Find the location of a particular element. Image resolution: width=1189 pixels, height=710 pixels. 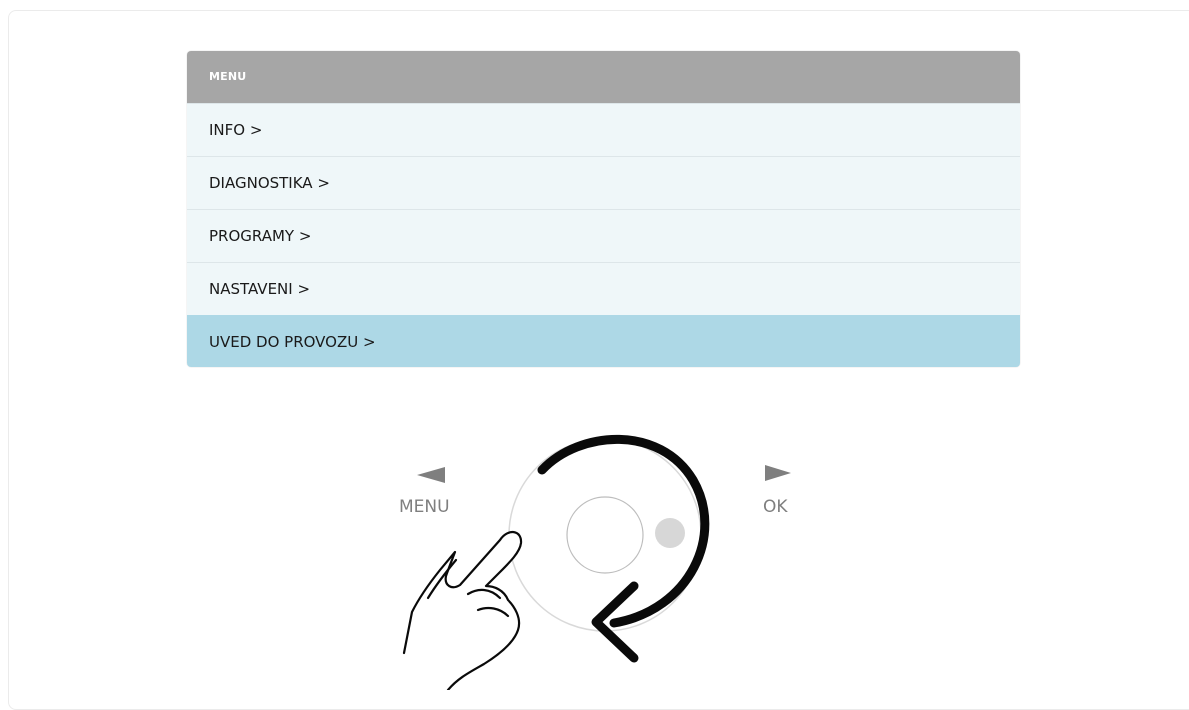

dial-center-button is located at coordinates (605, 535).